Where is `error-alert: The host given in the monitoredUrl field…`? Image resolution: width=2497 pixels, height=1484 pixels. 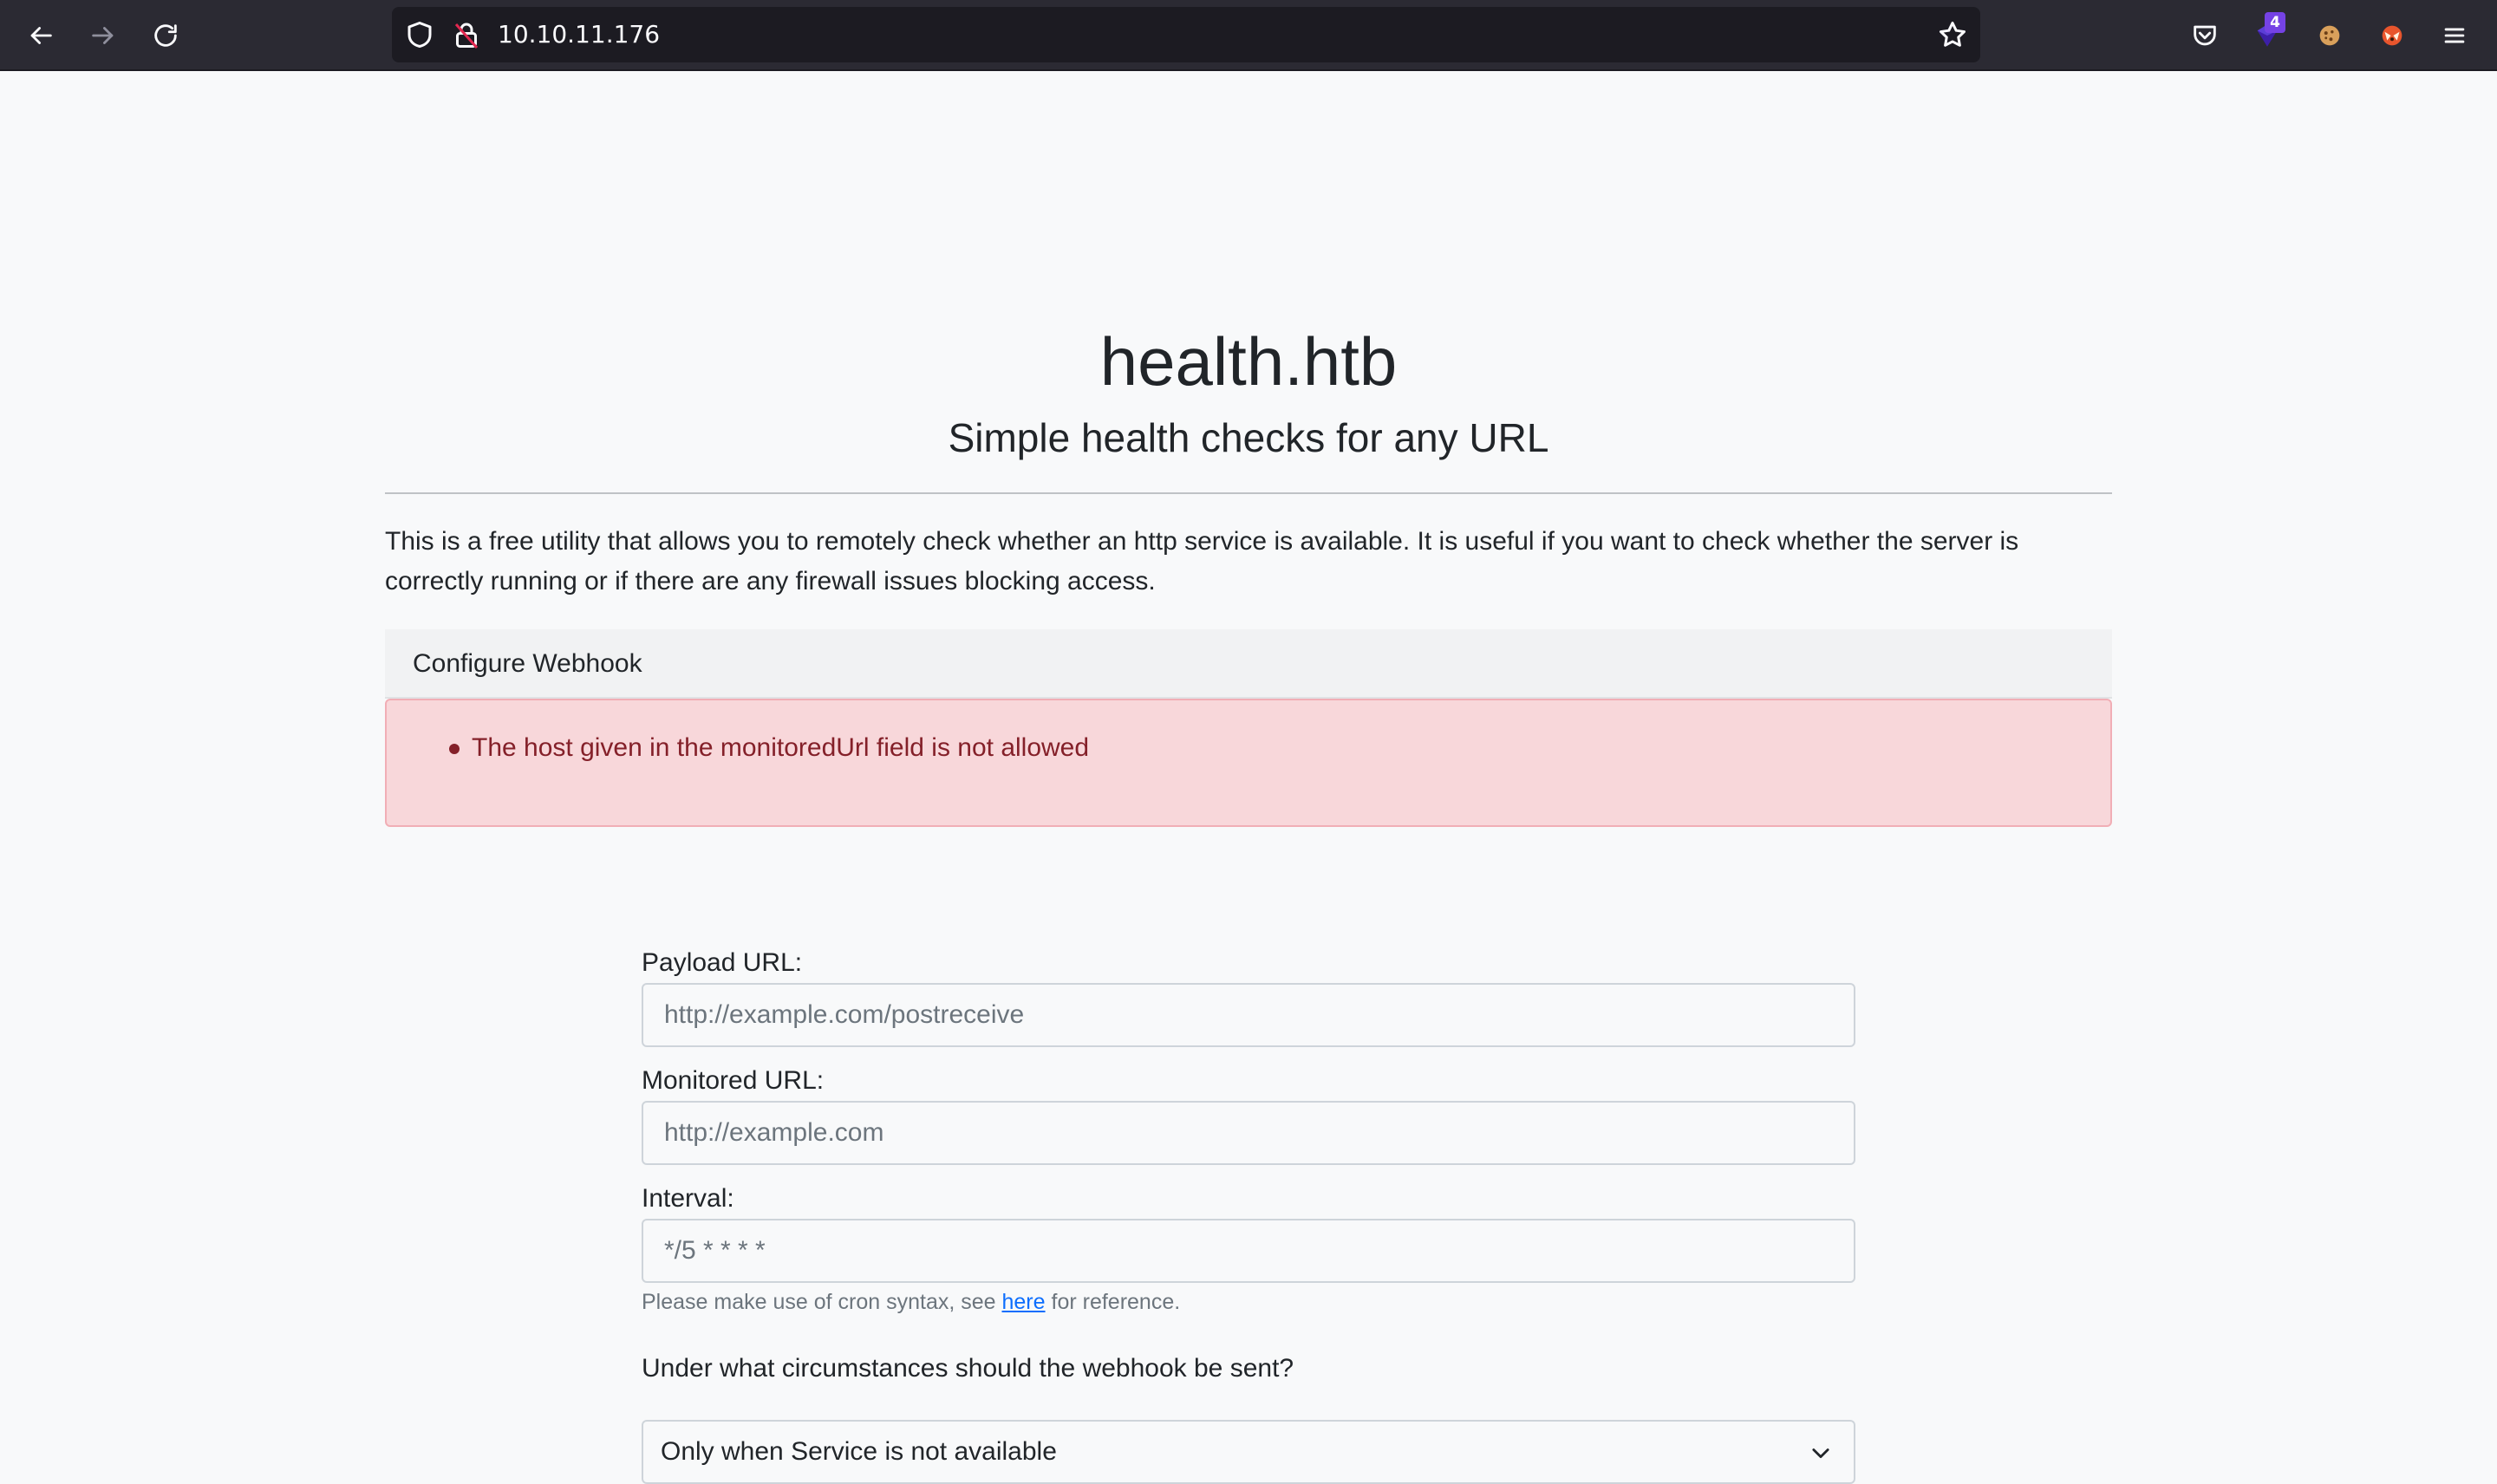
error-alert: The host given in the monitoredUrl field… is located at coordinates (1248, 763).